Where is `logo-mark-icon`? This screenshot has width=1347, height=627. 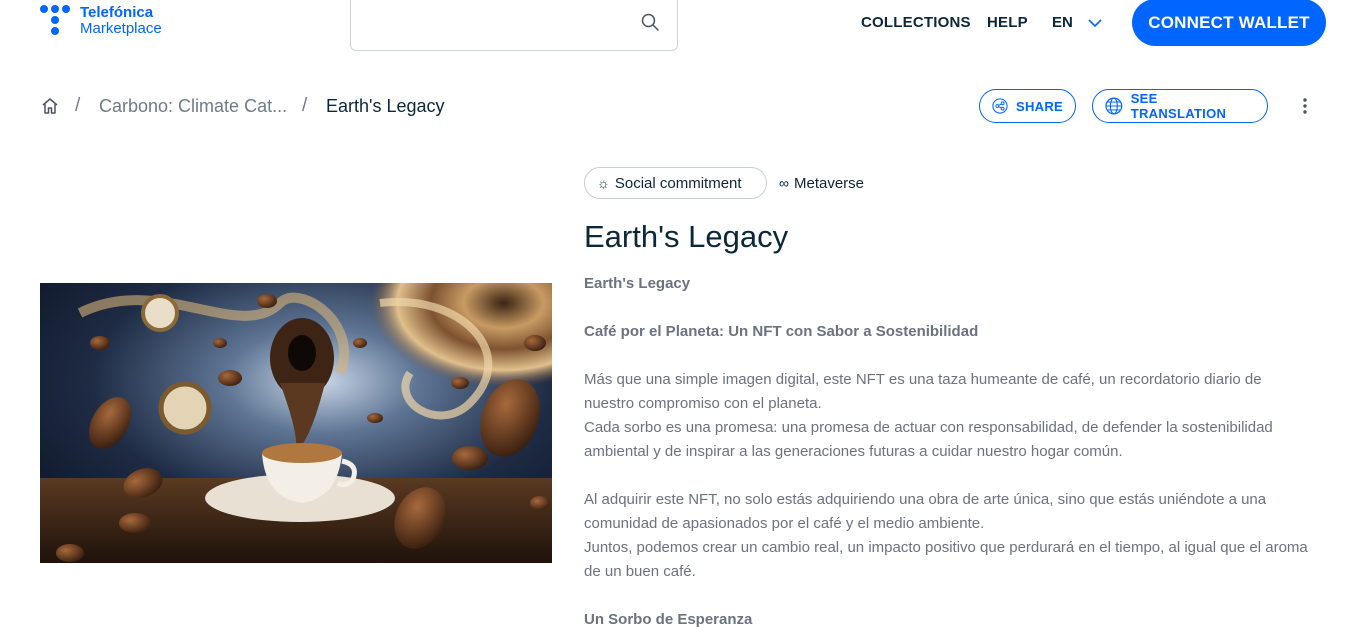 logo-mark-icon is located at coordinates (56, 22).